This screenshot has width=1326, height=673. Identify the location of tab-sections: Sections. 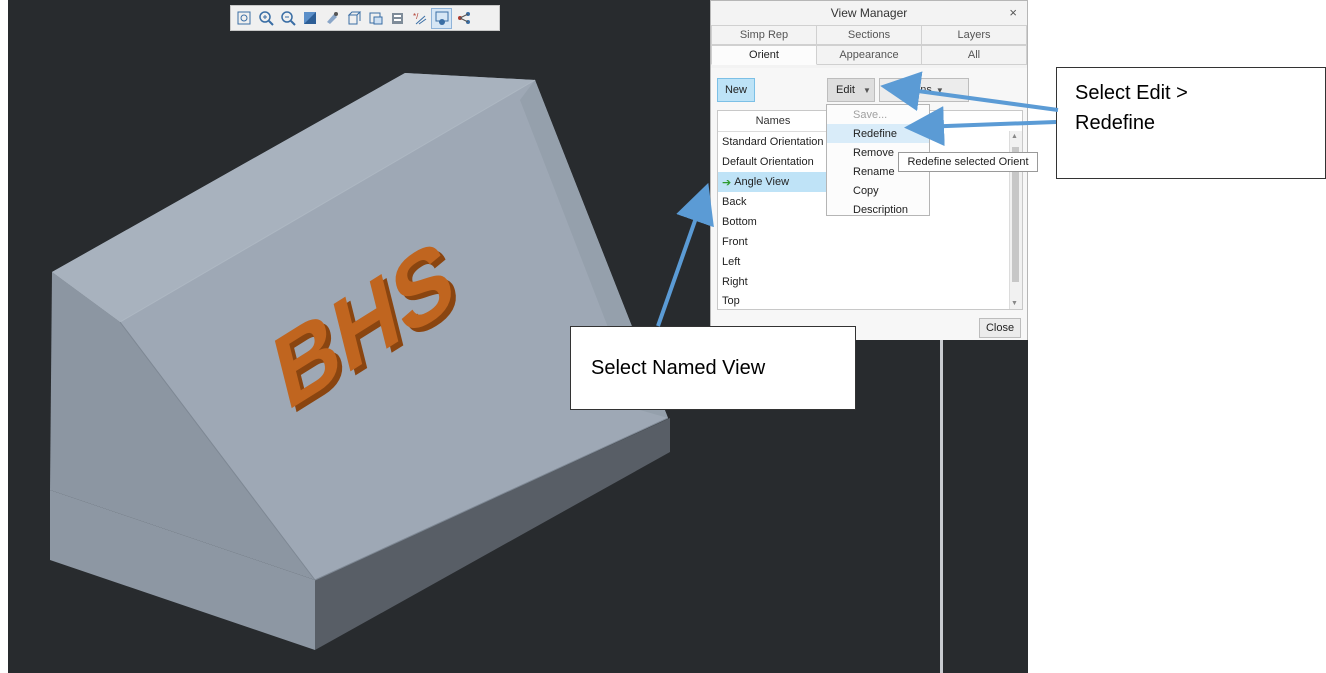
(869, 35).